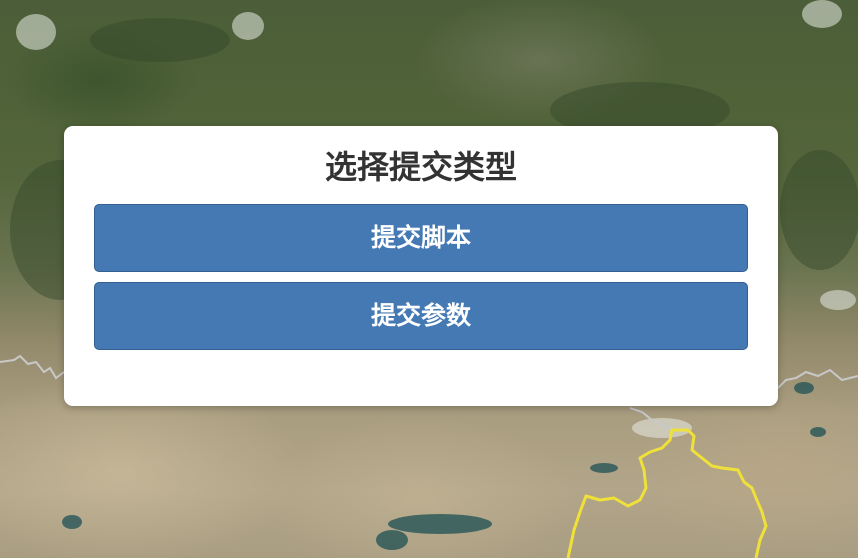 This screenshot has width=858, height=558. What do you see at coordinates (667, 493) in the screenshot?
I see `region-boundary` at bounding box center [667, 493].